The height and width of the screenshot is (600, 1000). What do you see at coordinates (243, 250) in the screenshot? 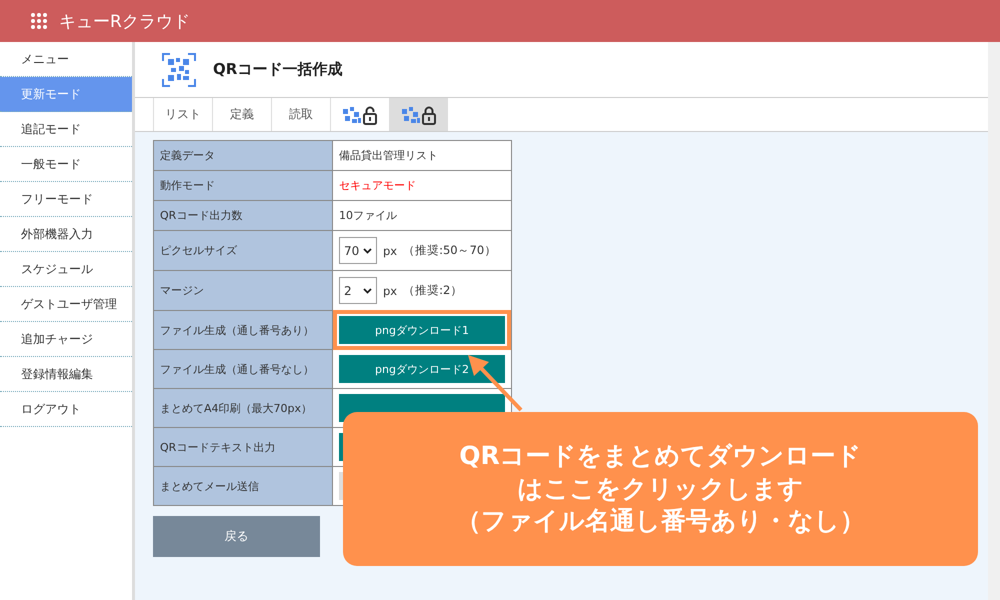
I see `table-cell: ピクセルサイズ` at bounding box center [243, 250].